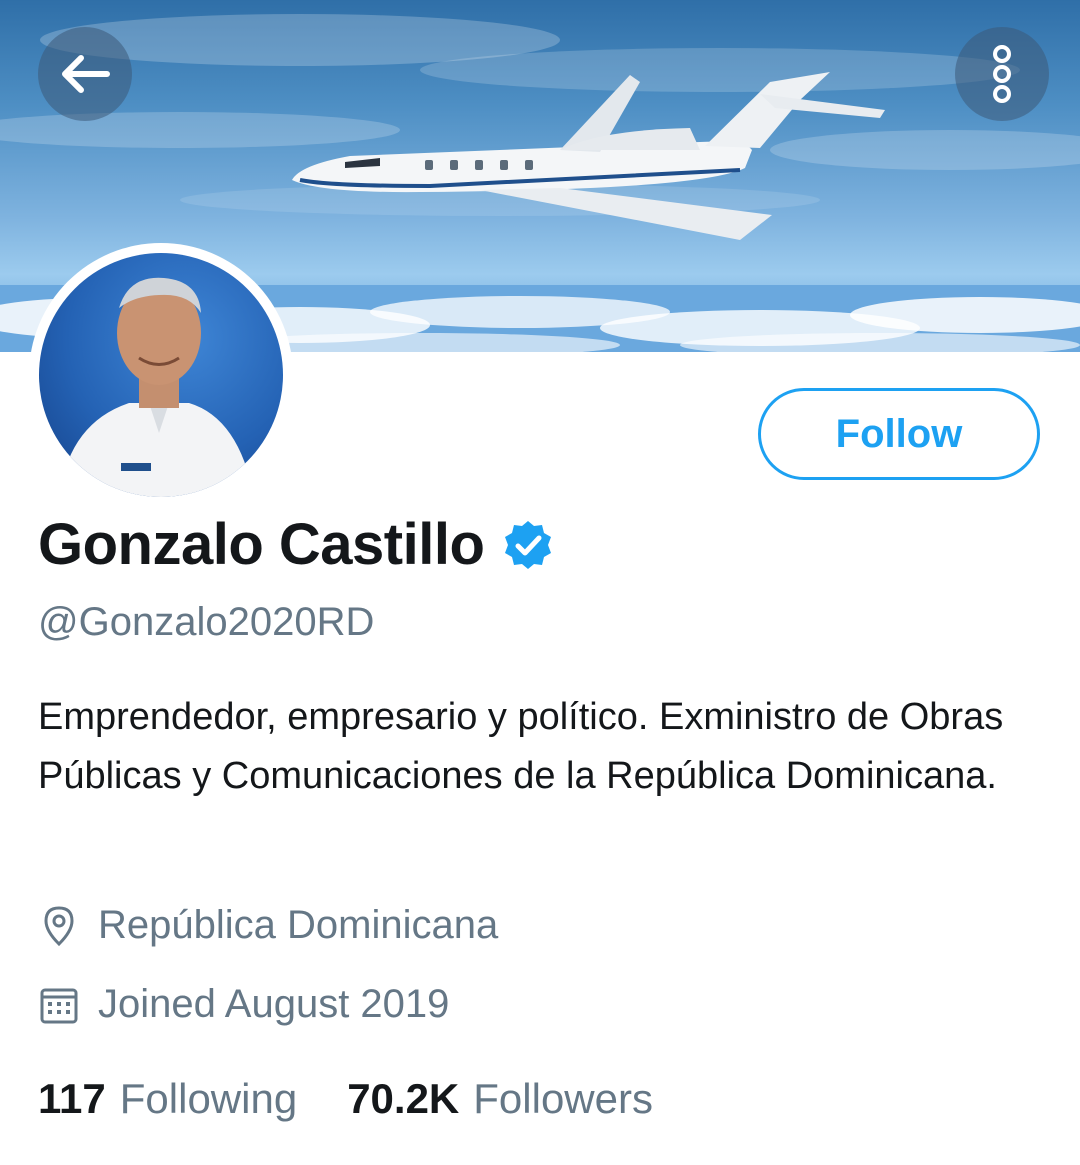 Image resolution: width=1080 pixels, height=1165 pixels. I want to click on followers-link: 70.2K Followers, so click(500, 1099).